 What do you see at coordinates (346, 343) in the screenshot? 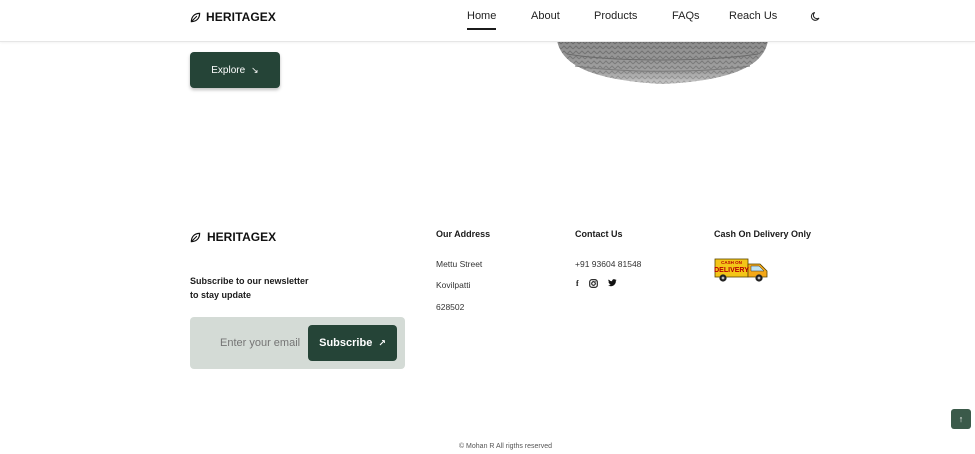
I see `subscribe-label: Subscribe` at bounding box center [346, 343].